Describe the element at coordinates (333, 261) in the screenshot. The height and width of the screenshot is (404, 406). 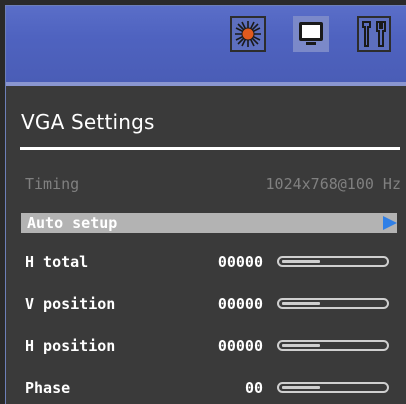
I see `h-total-slider` at that location.